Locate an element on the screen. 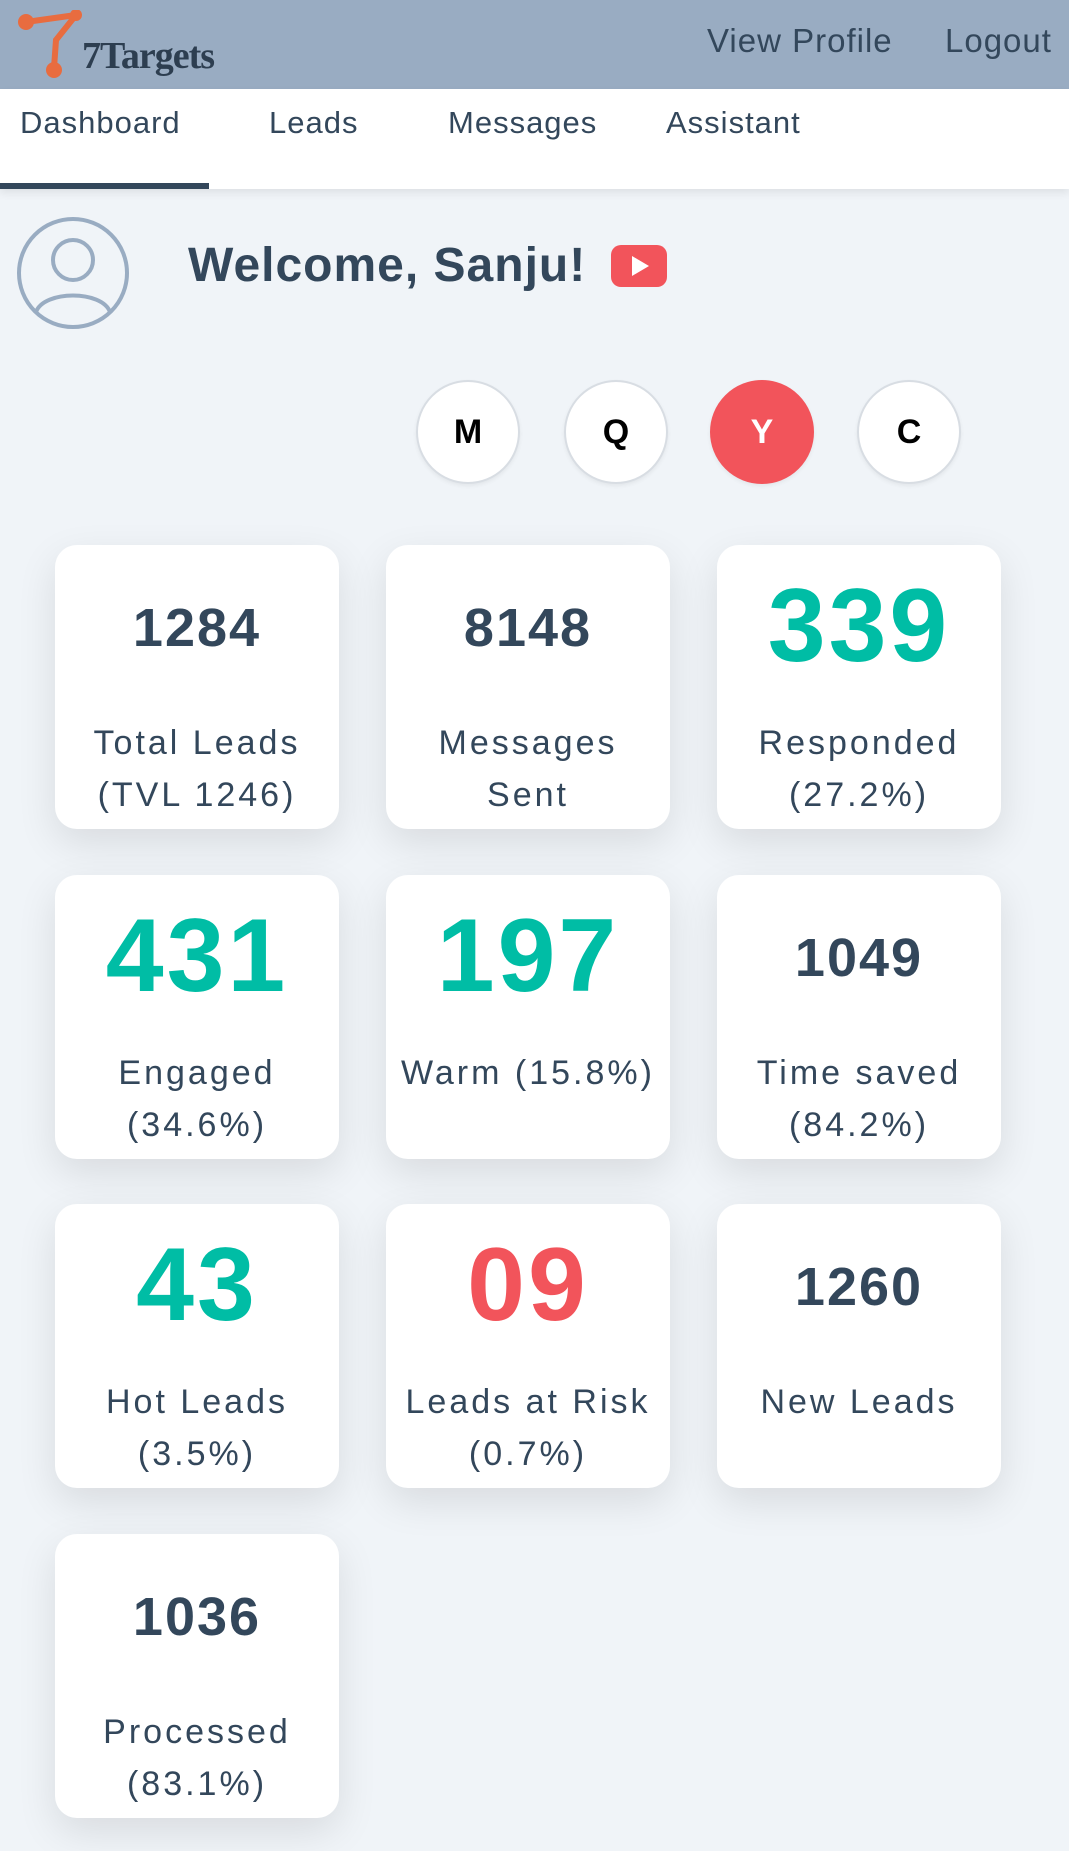  stat-label: Hot Leads (3.5%) is located at coordinates (197, 1428).